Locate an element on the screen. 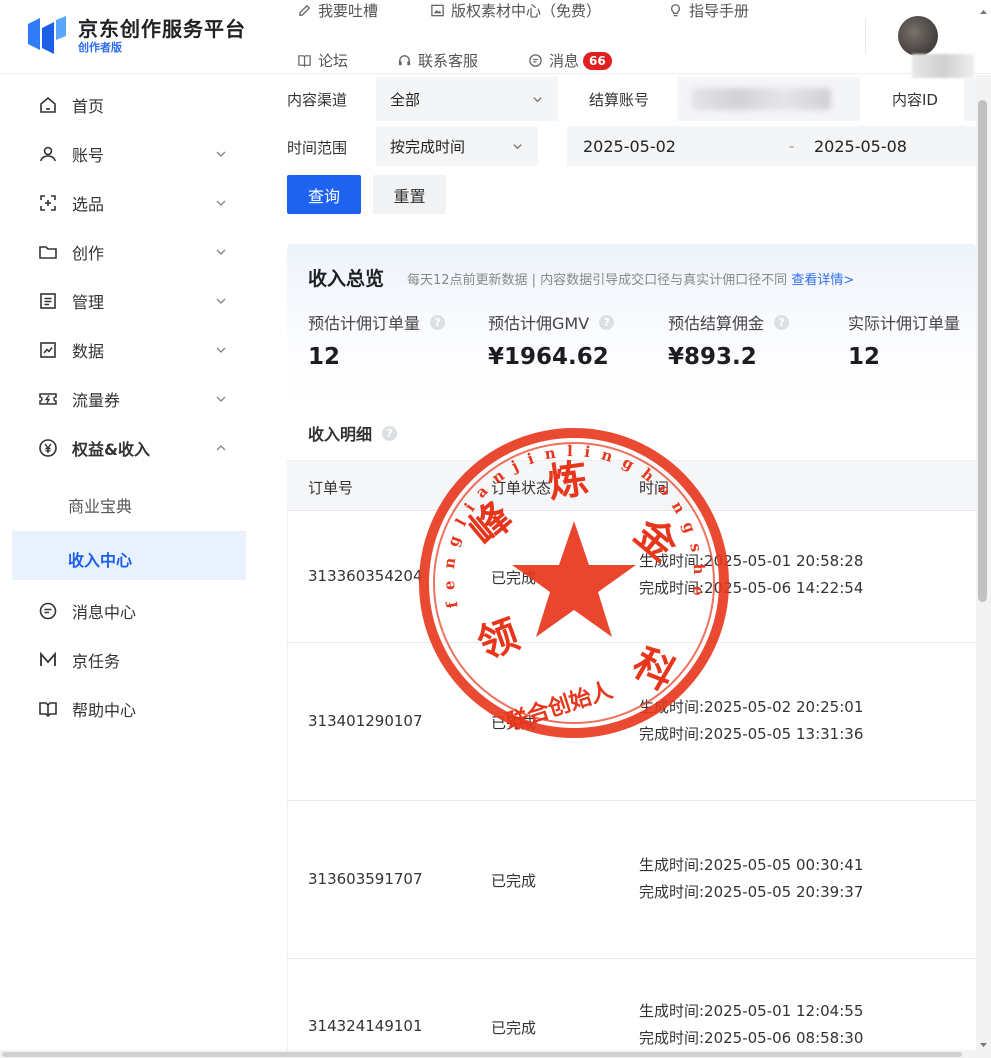 The height and width of the screenshot is (1058, 991). brand-logo: 京东创作服务平台 创作者版 is located at coordinates (135, 36).